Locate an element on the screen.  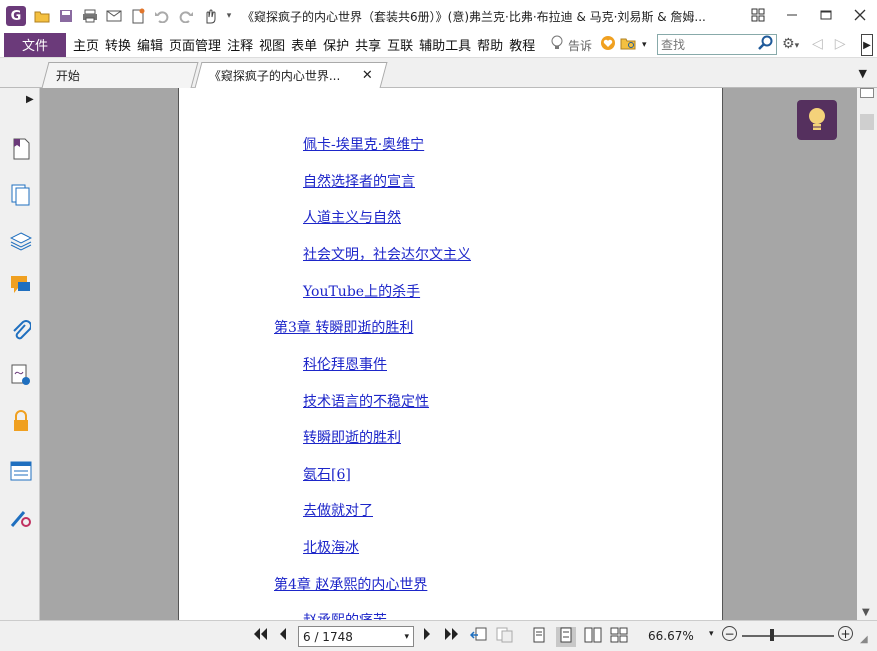
vertical-scrollbar: ▼ is located at coordinates (867, 354).